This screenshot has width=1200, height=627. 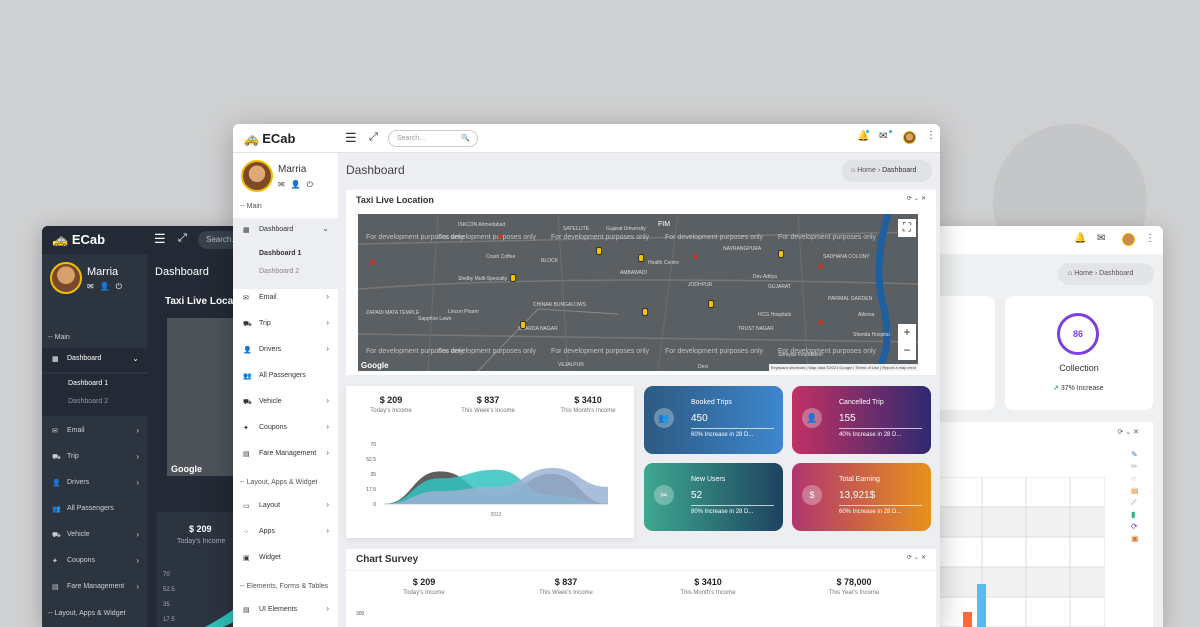 I want to click on dark-nav-trip: ⛟ Trip ›, so click(x=94, y=458).